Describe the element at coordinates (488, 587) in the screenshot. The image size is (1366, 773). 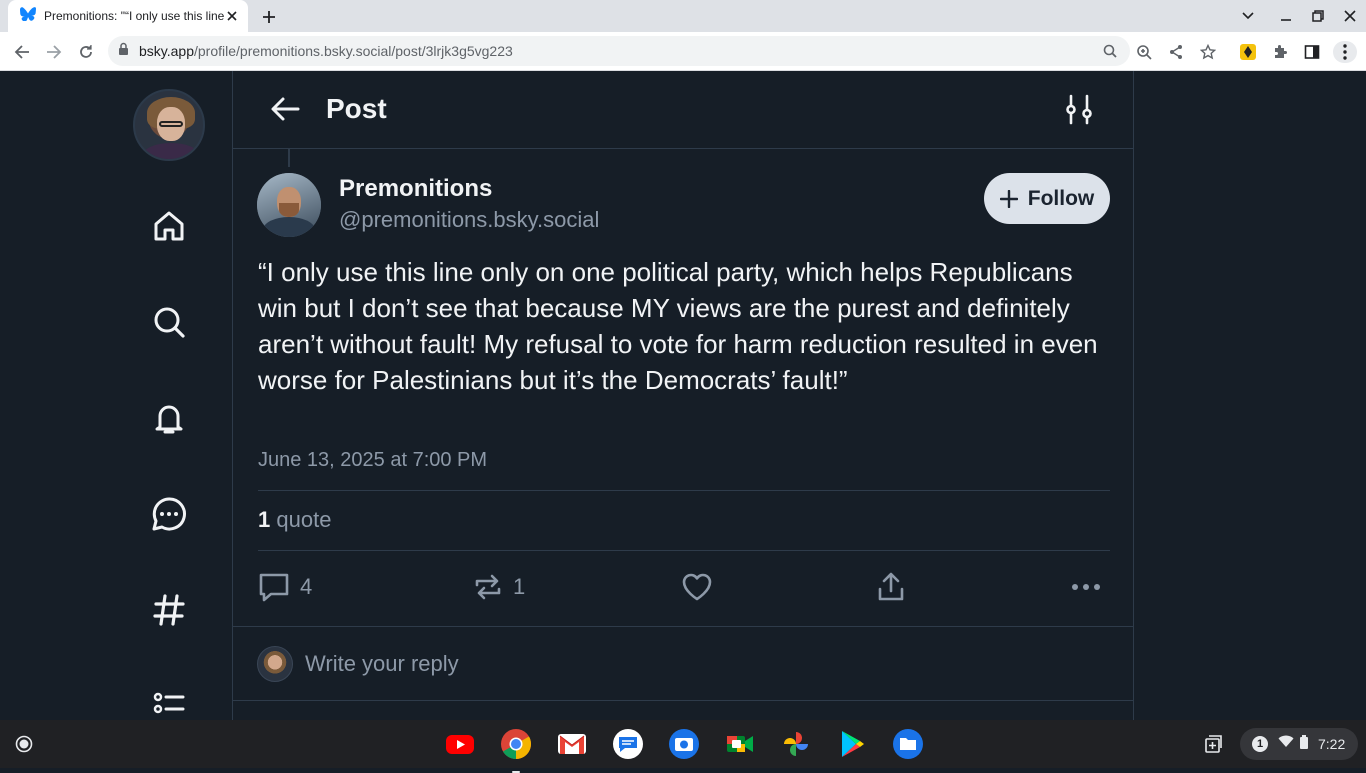
I see `repost-icon` at that location.